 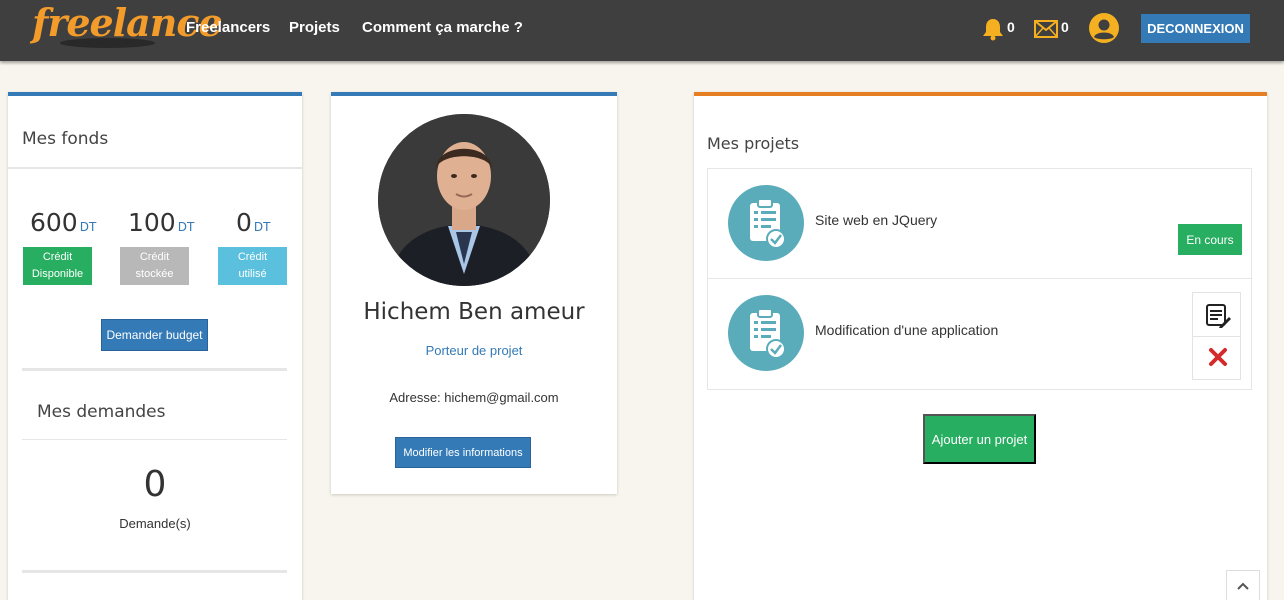 What do you see at coordinates (154, 335) in the screenshot?
I see `request-budget-button: Demander budget` at bounding box center [154, 335].